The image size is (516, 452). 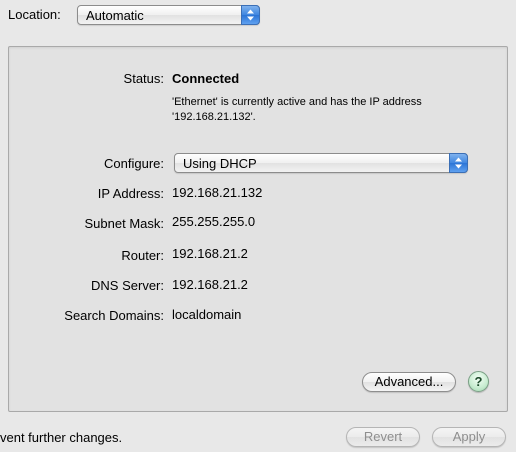 What do you see at coordinates (206, 78) in the screenshot?
I see `status-value: Connected` at bounding box center [206, 78].